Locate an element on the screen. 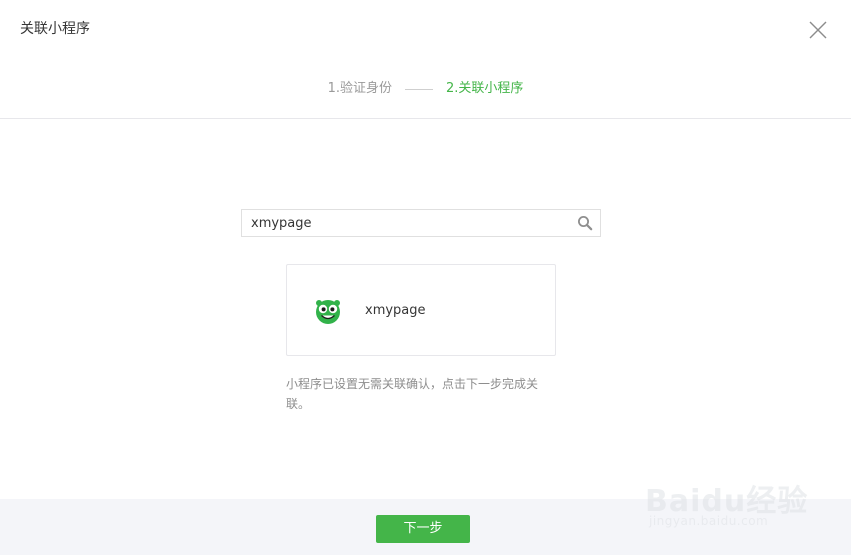 The height and width of the screenshot is (555, 851). frog-mascot-icon is located at coordinates (328, 311).